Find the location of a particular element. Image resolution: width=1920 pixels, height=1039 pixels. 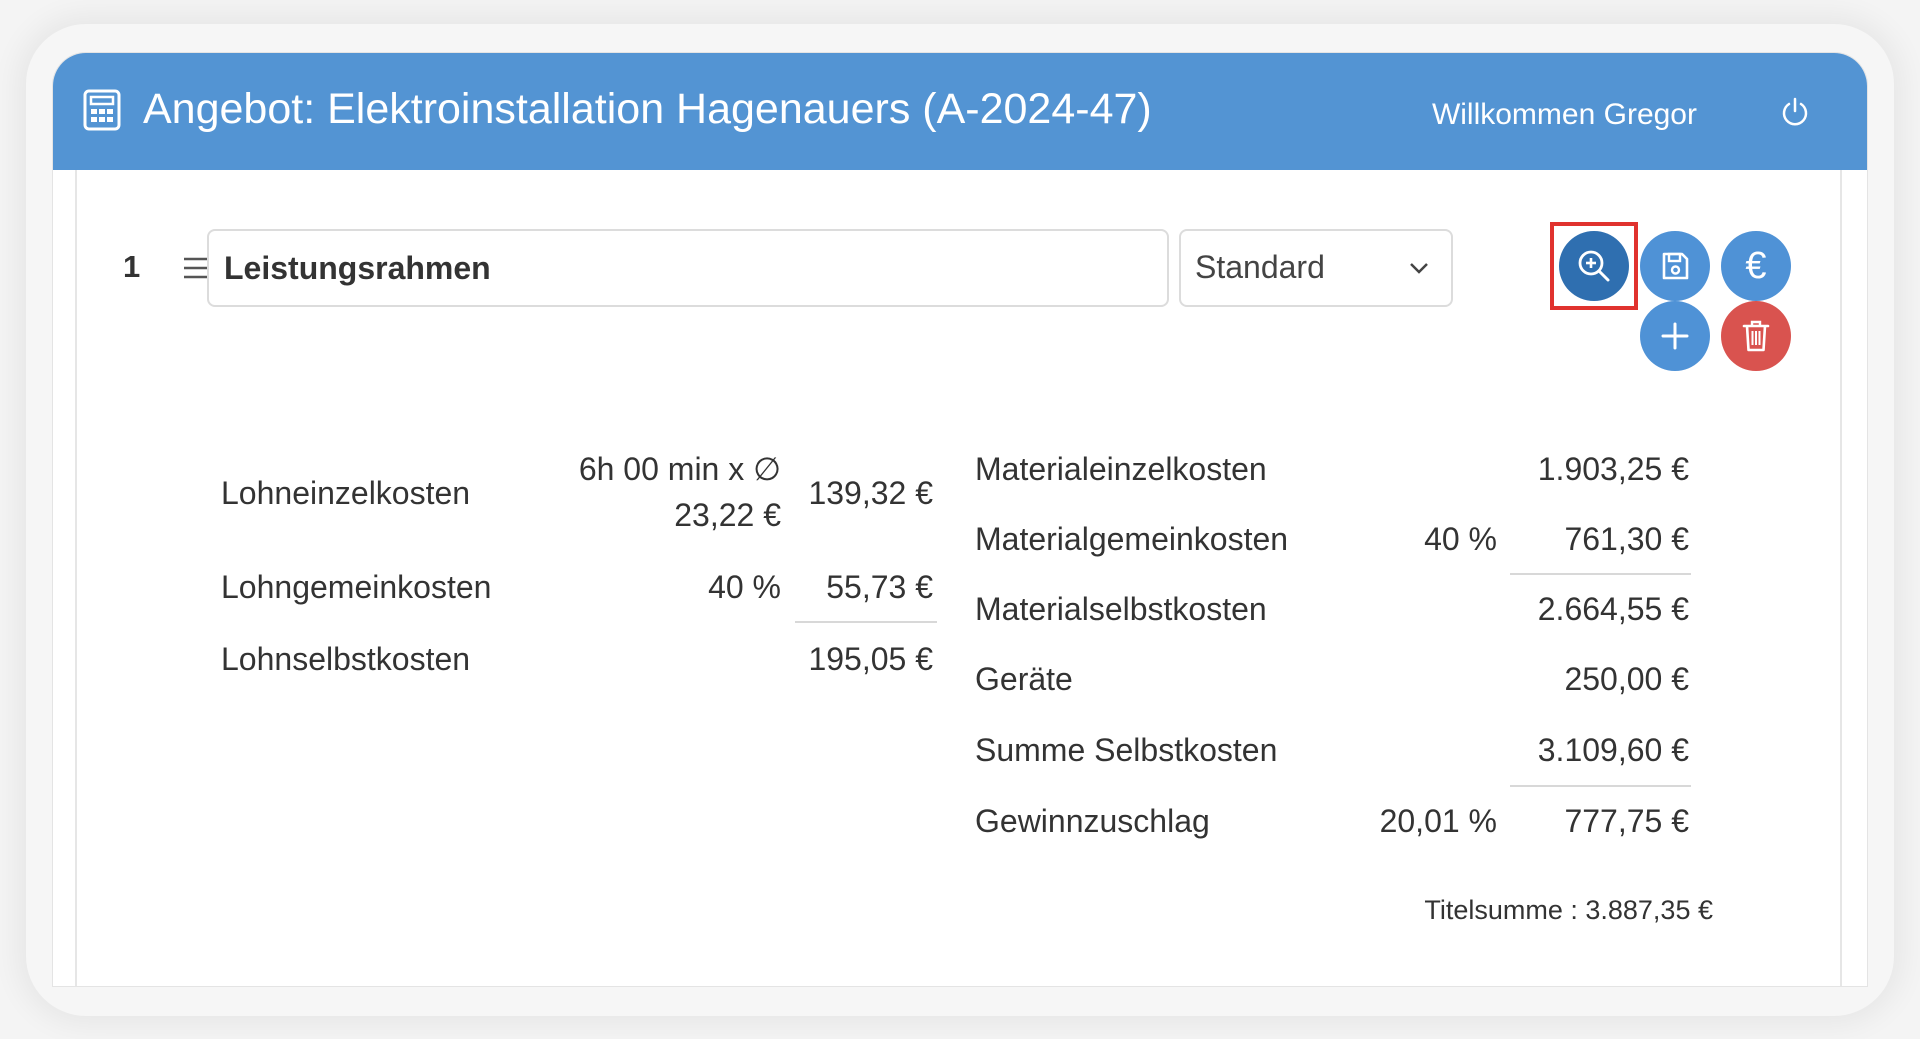

labor-row-label: Lohnselbstkosten is located at coordinates (346, 659).